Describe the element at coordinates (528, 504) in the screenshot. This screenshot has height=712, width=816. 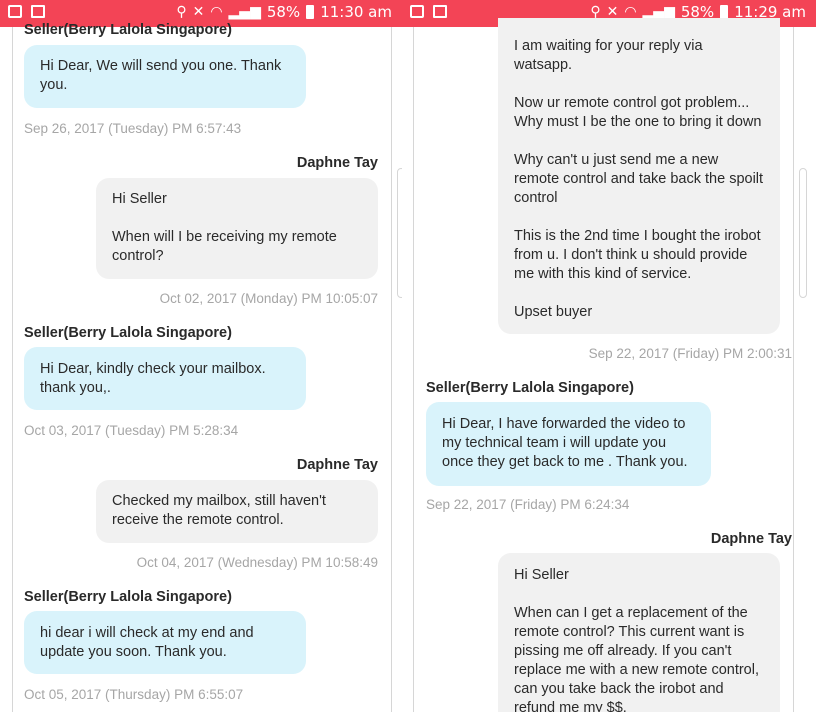
I see `message-timestamp: Sep 22, 2017 (Friday) PM 6:24:34` at that location.